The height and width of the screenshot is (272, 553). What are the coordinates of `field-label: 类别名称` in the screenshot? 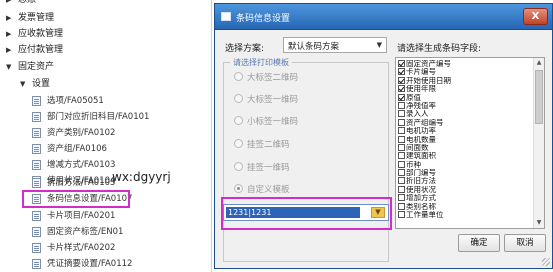 It's located at (421, 206).